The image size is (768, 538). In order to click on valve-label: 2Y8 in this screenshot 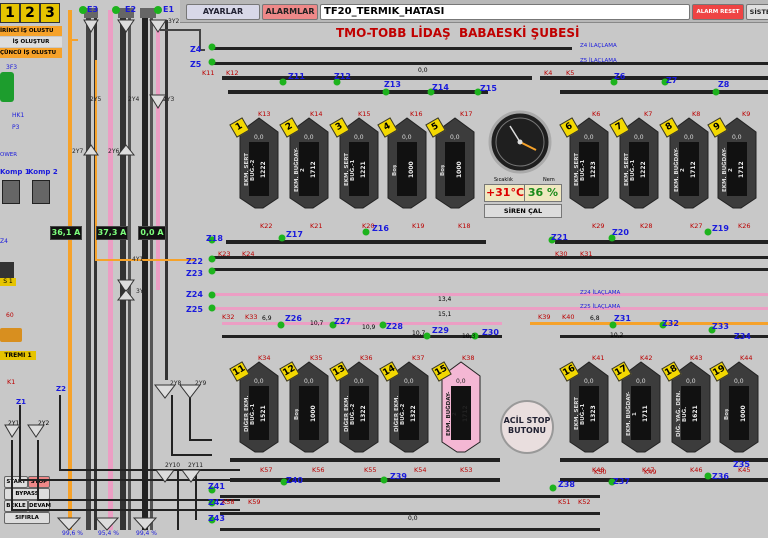, I will do `click(176, 383)`.